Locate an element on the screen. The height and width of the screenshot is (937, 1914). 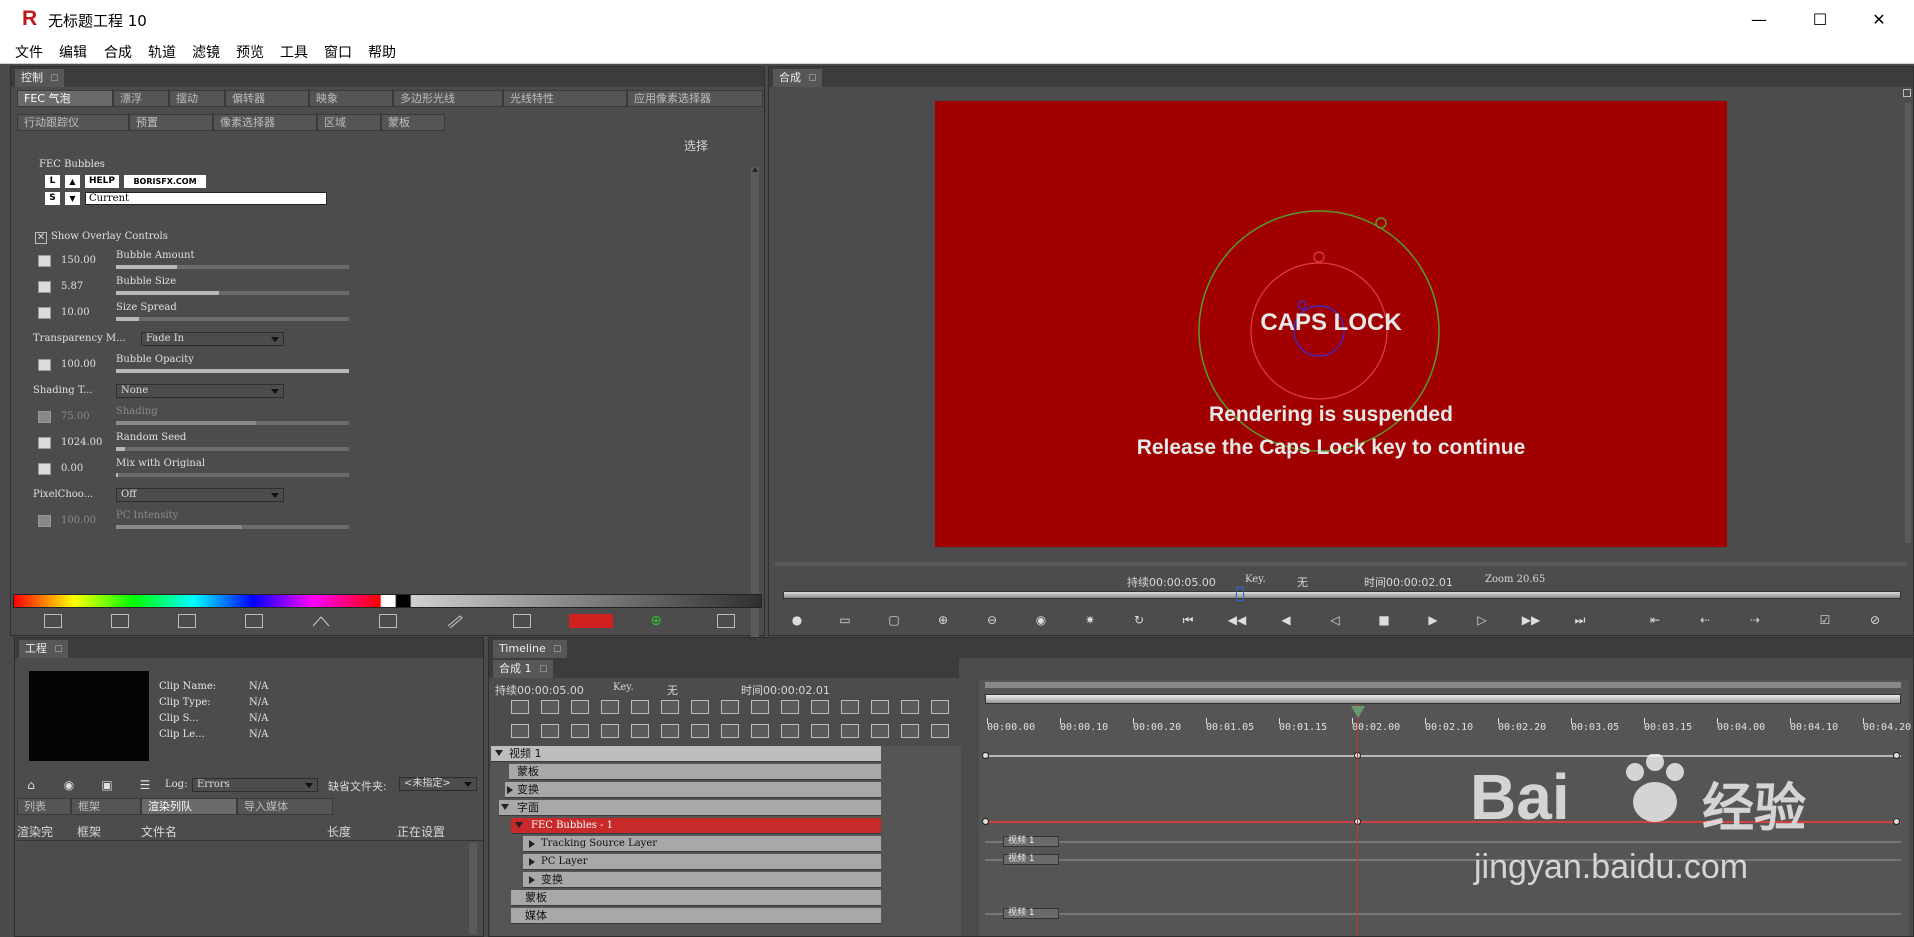
bubble-opacity-keyframe-checkbox is located at coordinates (44, 365).